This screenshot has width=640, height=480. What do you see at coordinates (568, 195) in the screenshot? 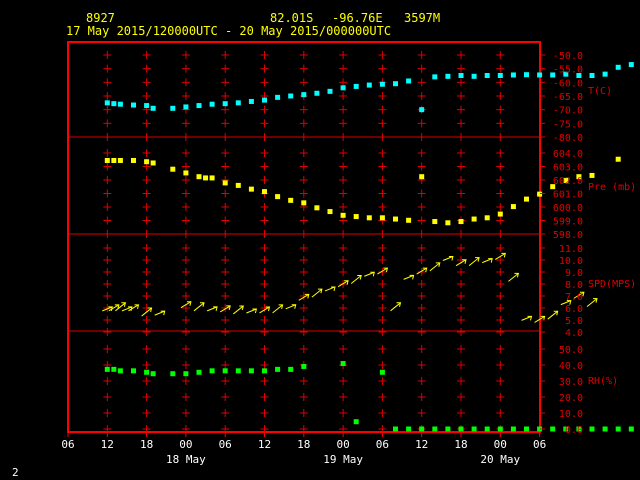
I see `y-tick-label: 601.0` at bounding box center [568, 195].